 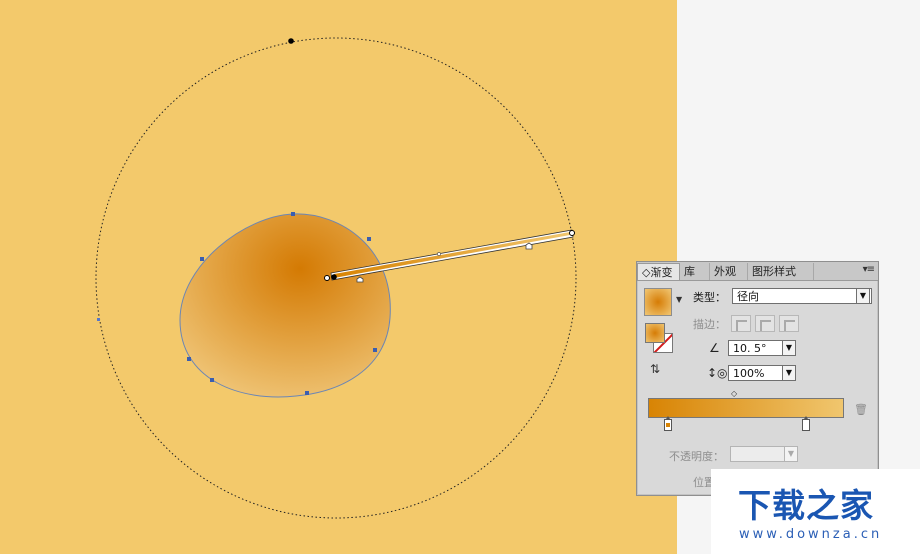 What do you see at coordinates (806, 505) in the screenshot?
I see `watermark-title: 下载之家` at bounding box center [806, 505].